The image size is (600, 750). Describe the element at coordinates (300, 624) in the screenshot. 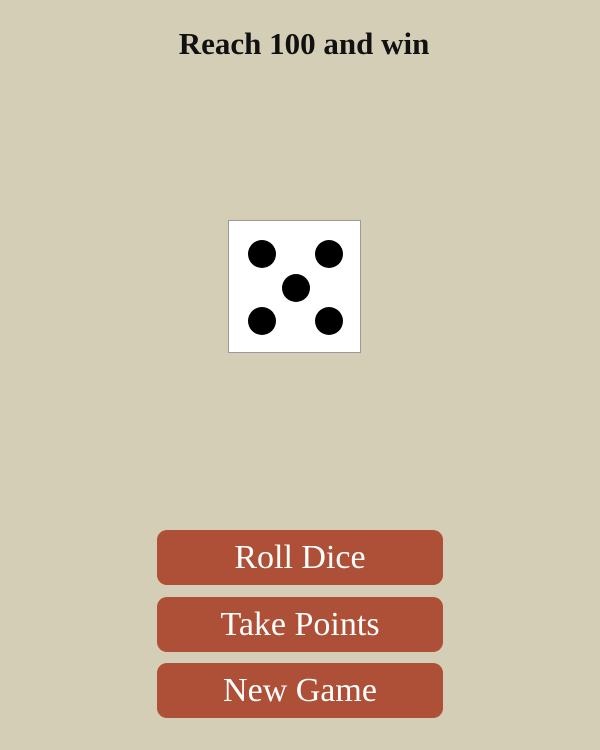

I see `take-points-button: Take Points` at that location.